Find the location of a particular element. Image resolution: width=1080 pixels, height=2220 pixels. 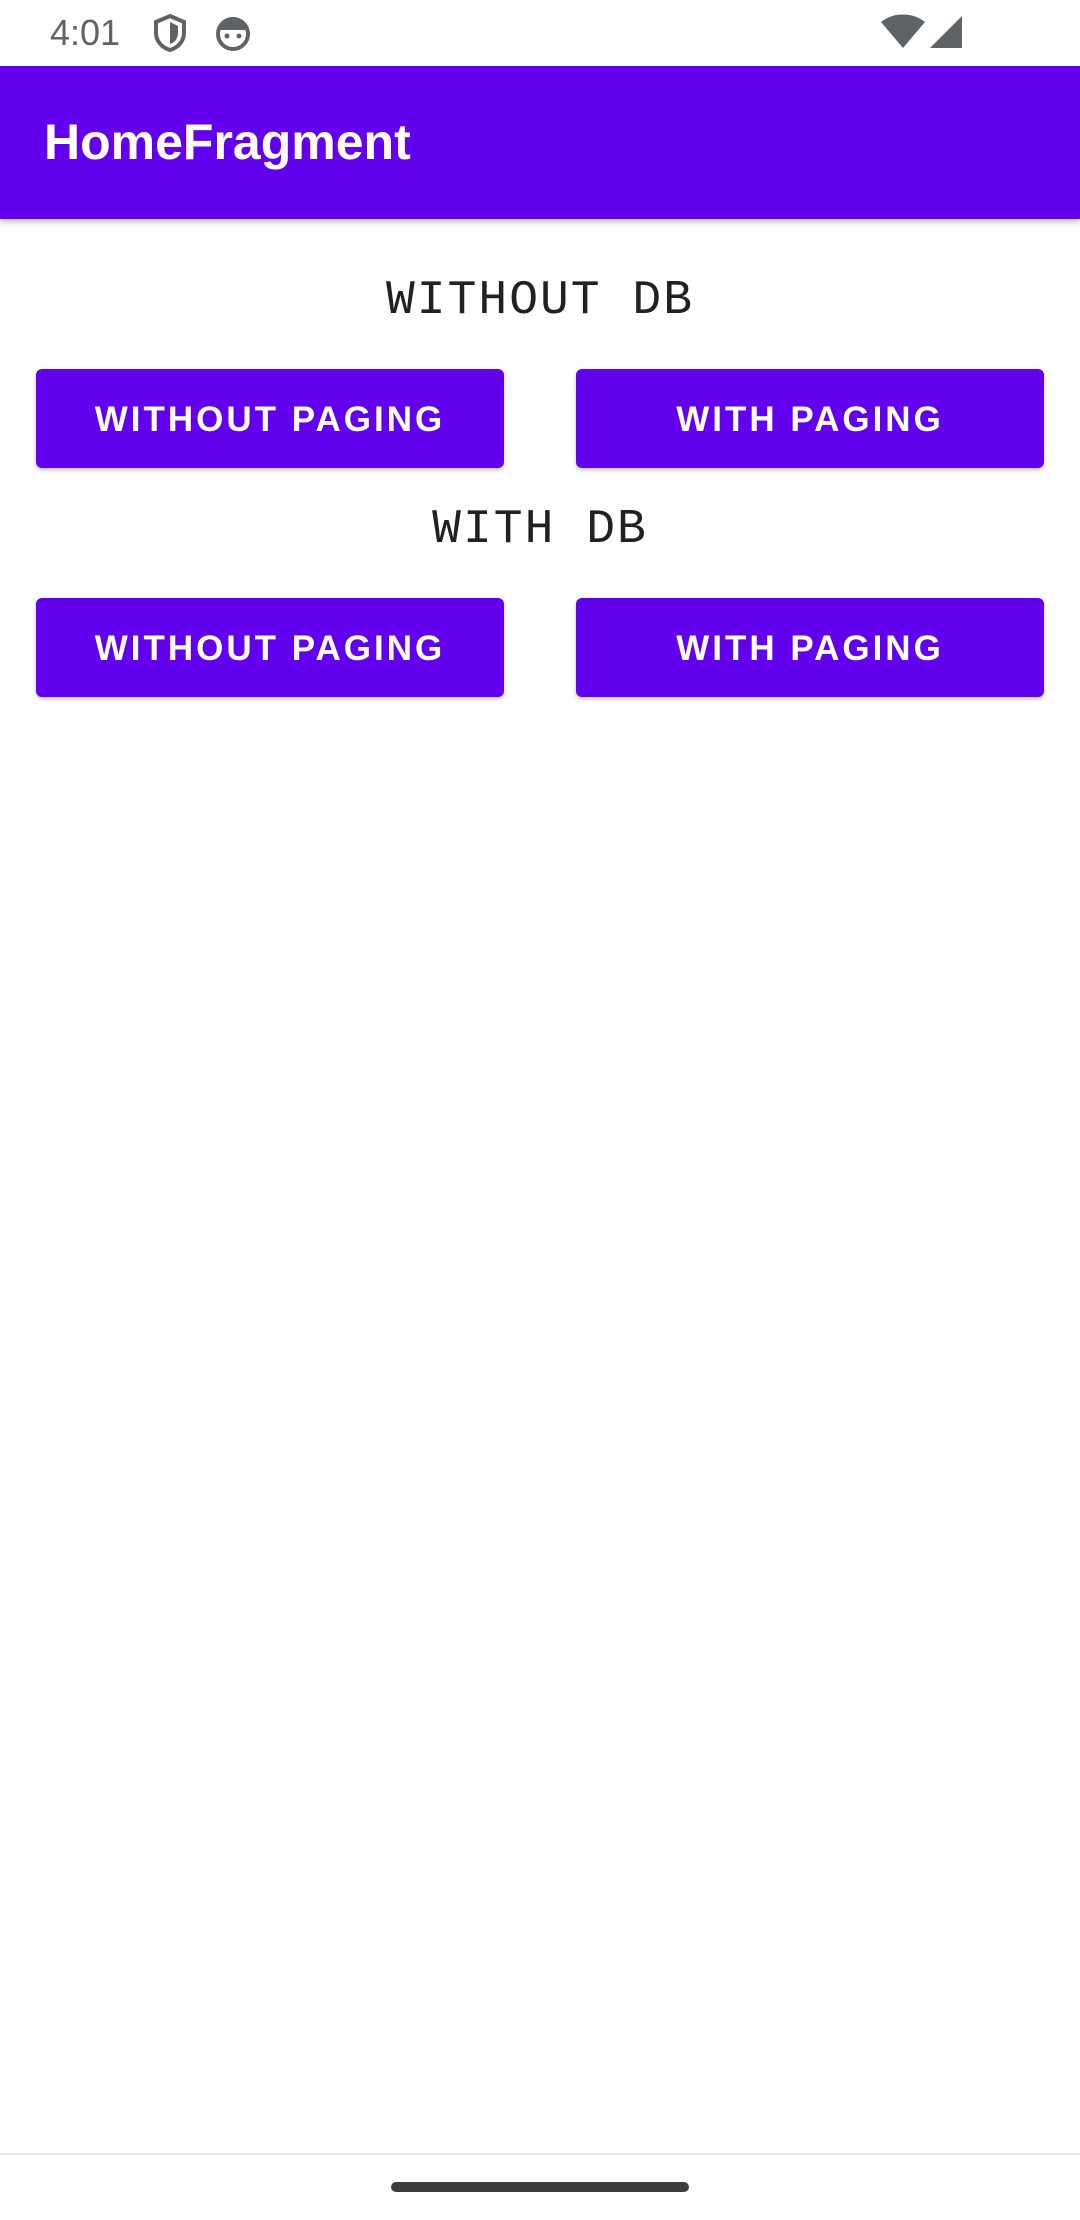

cellular-signal-icon is located at coordinates (946, 34).